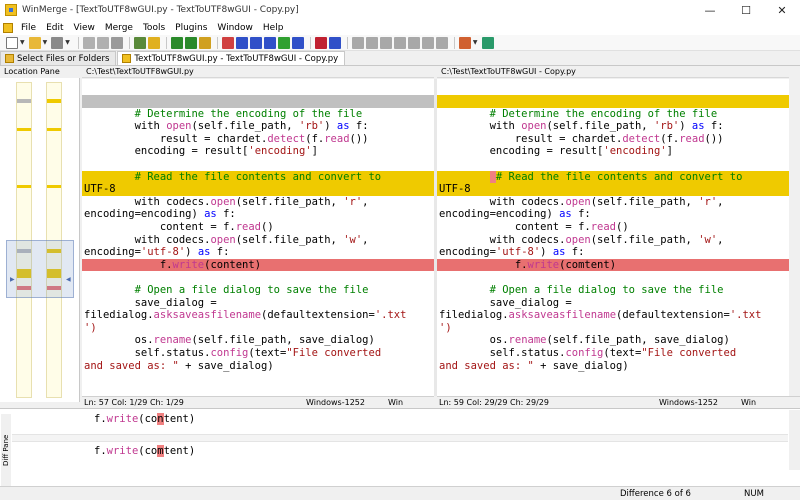 This screenshot has height=500, width=800. I want to click on align-up-icon, so click(385, 42).